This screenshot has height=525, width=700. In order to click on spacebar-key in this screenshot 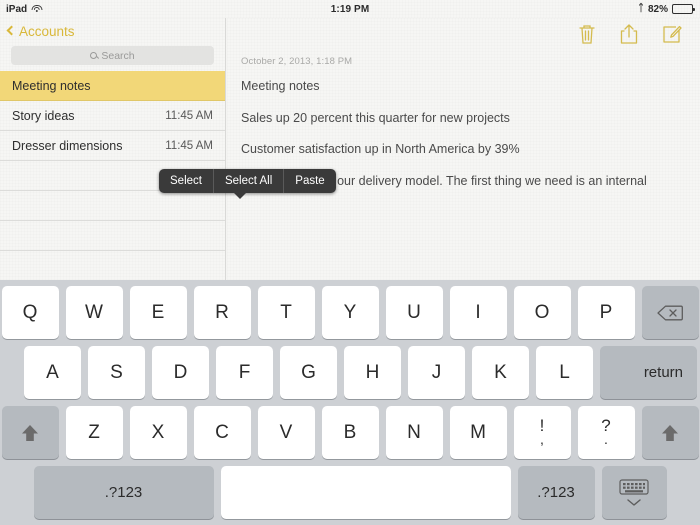, I will do `click(365, 492)`.